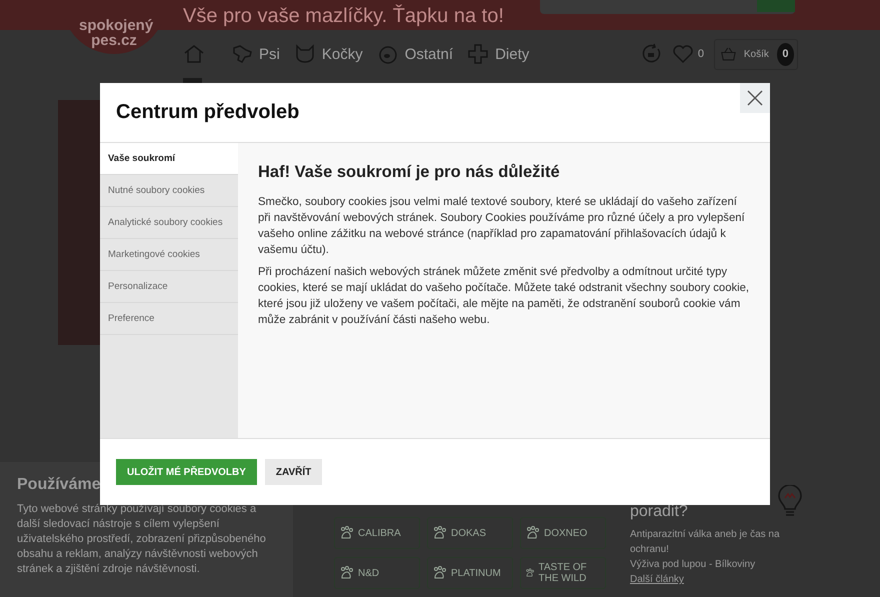 The width and height of the screenshot is (880, 597). What do you see at coordinates (470, 573) in the screenshot?
I see `brand-button: PLATINUM` at bounding box center [470, 573].